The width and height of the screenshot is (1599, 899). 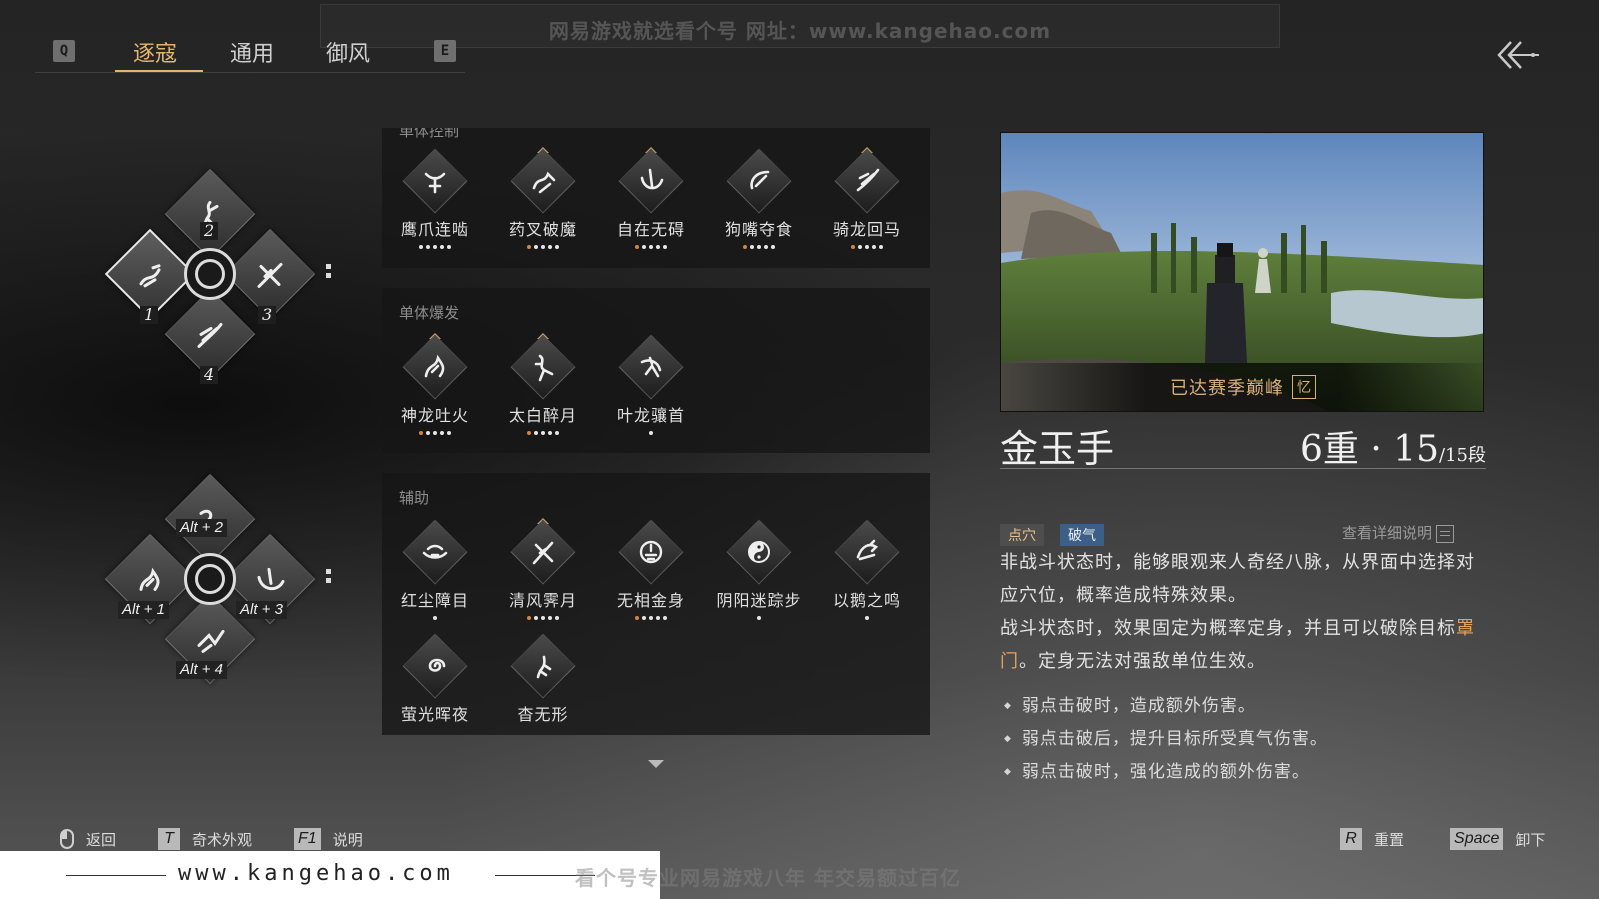 What do you see at coordinates (435, 551) in the screenshot?
I see `dust-cloud-icon` at bounding box center [435, 551].